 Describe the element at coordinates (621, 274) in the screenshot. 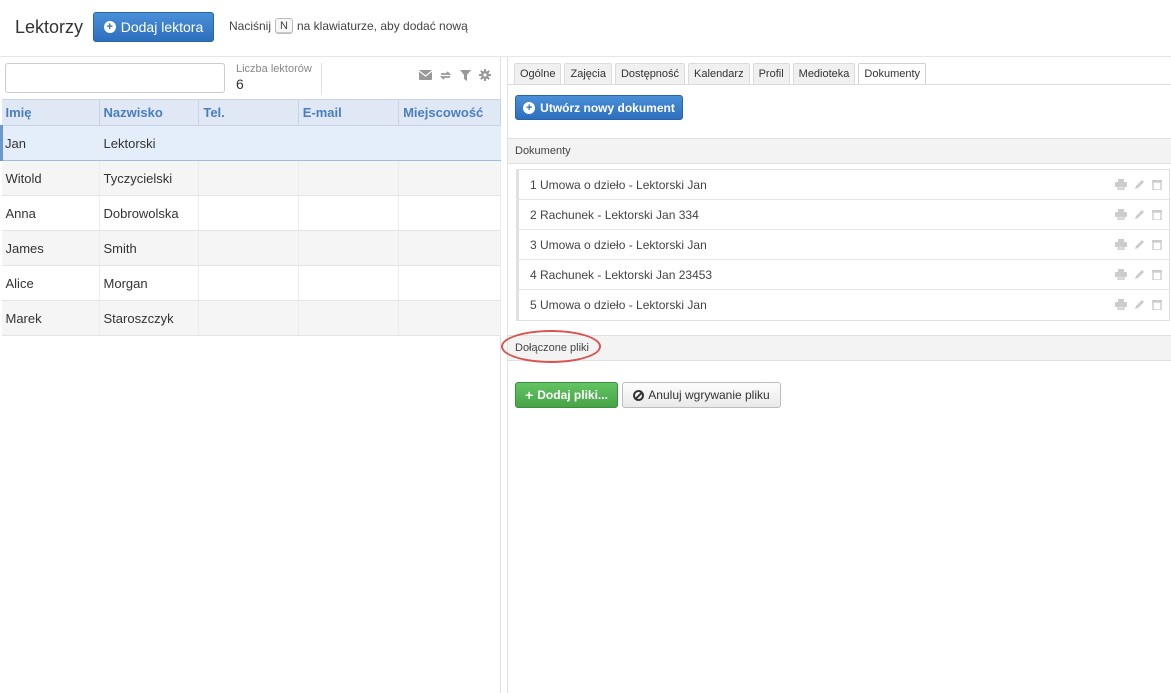

I see `document-title: 4 Rachunek - Lektorski Jan 23453` at that location.